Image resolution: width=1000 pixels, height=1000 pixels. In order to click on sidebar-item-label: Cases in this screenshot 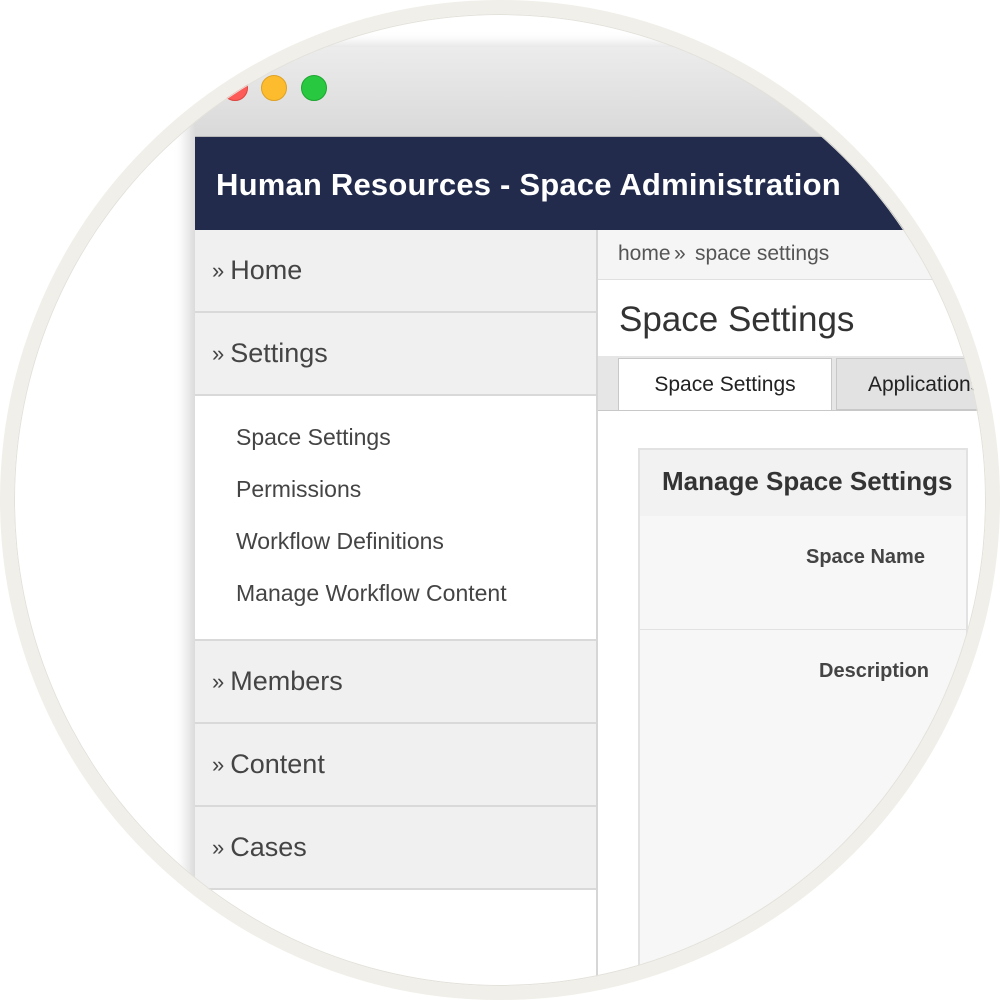, I will do `click(268, 847)`.